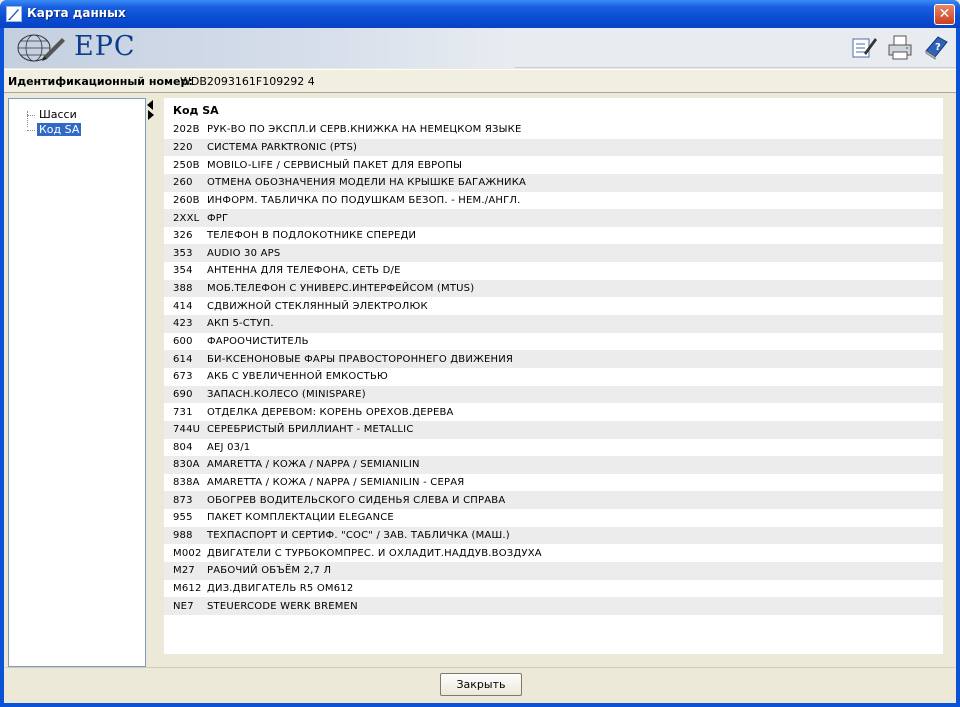 Image resolution: width=960 pixels, height=707 pixels. What do you see at coordinates (944, 14) in the screenshot?
I see `window-close-button: ✕` at bounding box center [944, 14].